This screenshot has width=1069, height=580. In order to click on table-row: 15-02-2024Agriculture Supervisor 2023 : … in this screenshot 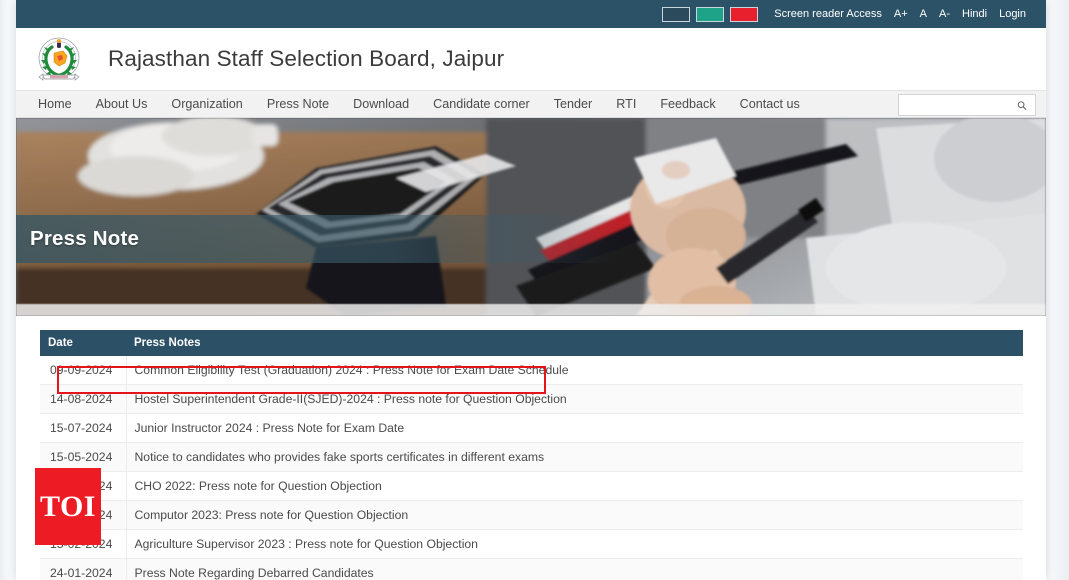, I will do `click(531, 544)`.